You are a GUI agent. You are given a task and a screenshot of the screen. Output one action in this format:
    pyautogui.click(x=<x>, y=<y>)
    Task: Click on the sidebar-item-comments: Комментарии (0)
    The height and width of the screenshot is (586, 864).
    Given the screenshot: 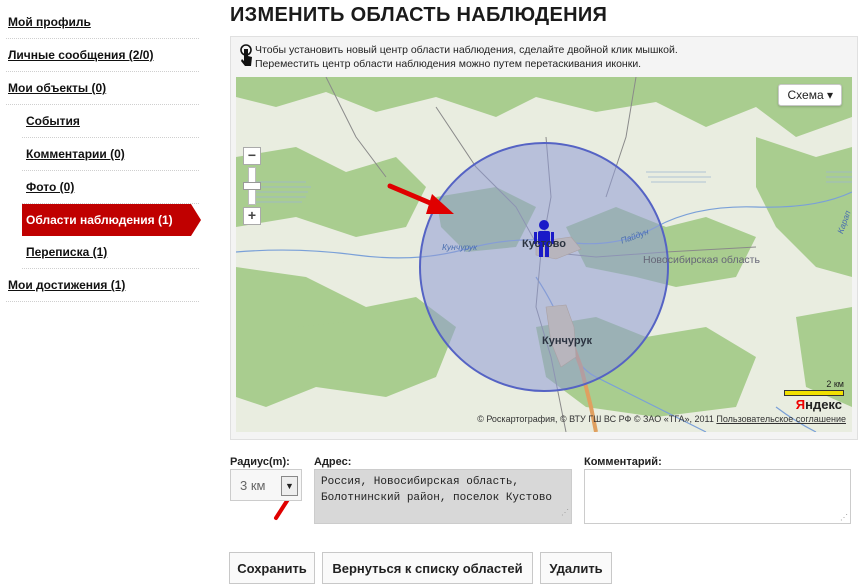 What is the action you would take?
    pyautogui.click(x=110, y=154)
    